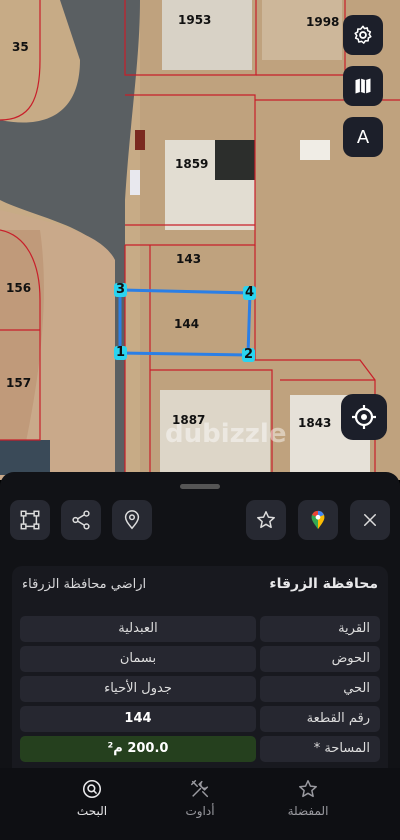 This screenshot has width=400, height=840. I want to click on close-button, so click(370, 520).